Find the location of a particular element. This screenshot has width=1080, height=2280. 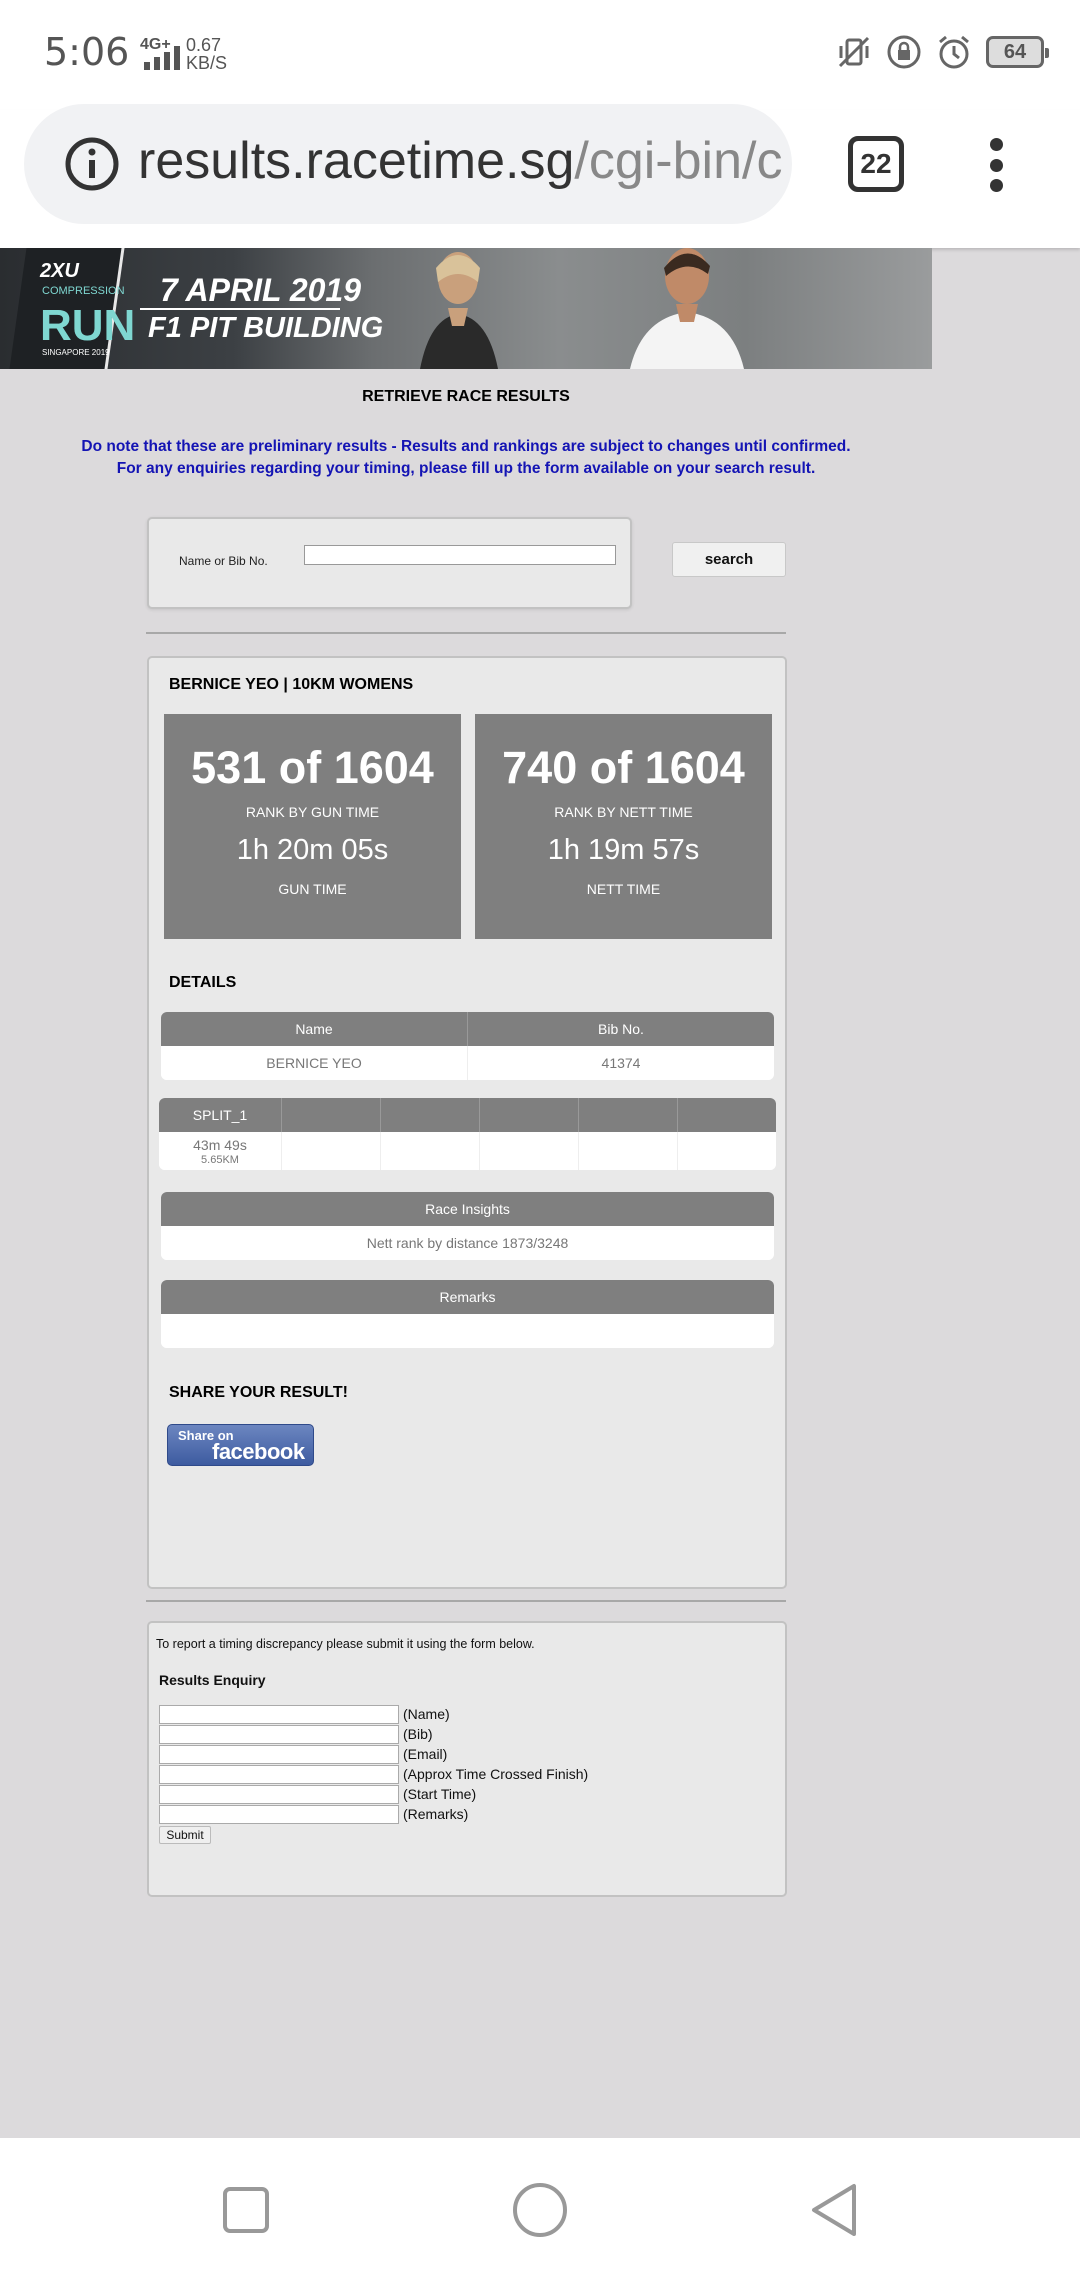

table-row: Nett rank by distance 1873/3248 is located at coordinates (467, 1243).